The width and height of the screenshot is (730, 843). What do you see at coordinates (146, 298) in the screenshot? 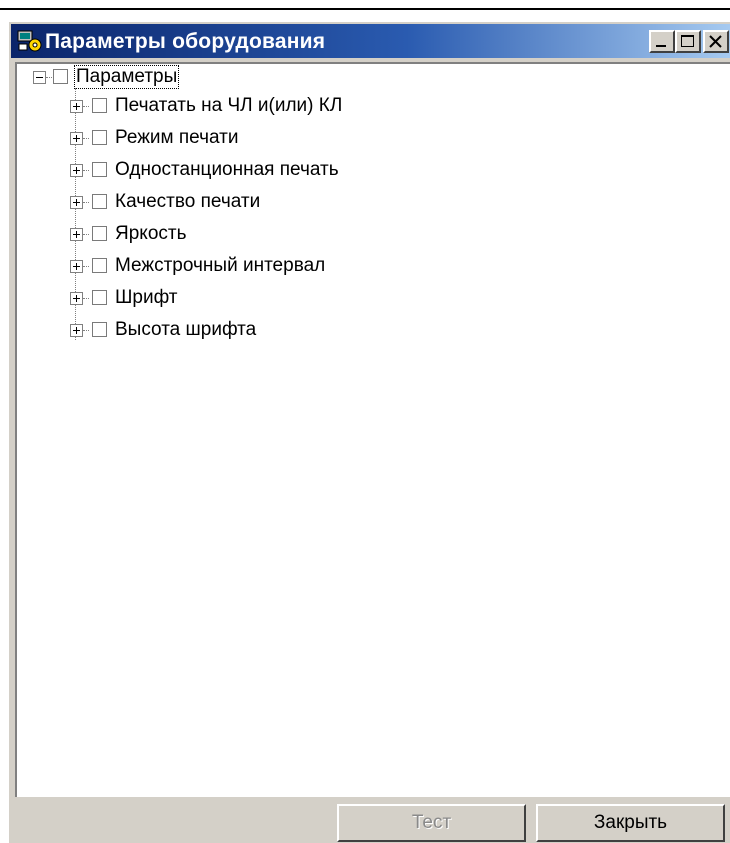
I see `tree-item-label: Шрифт` at bounding box center [146, 298].